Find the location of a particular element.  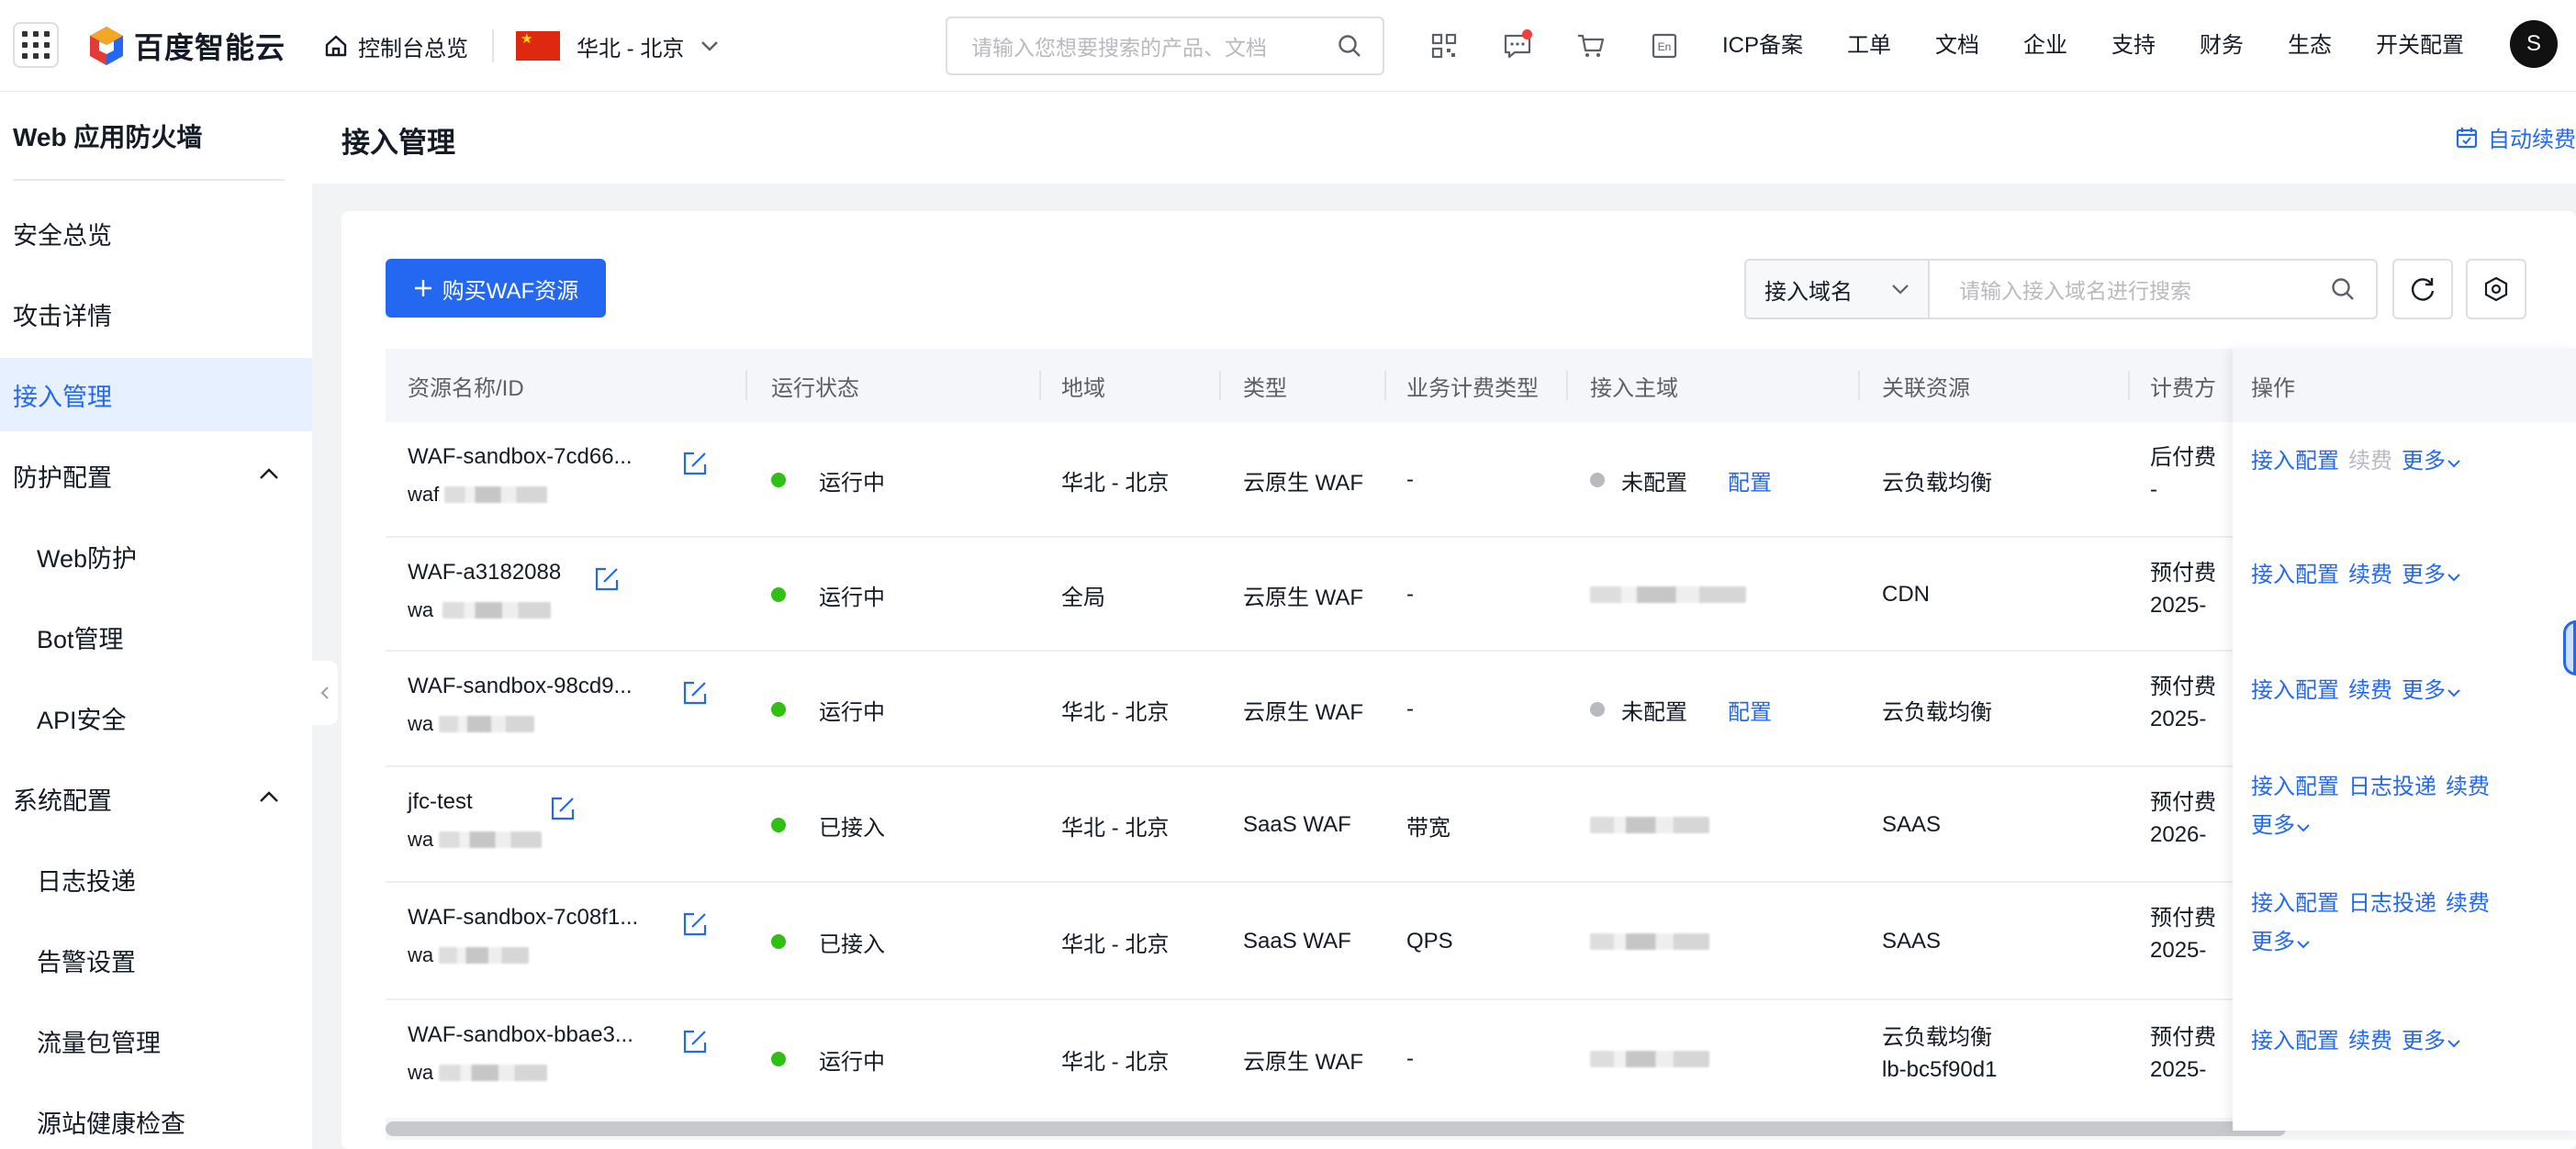

resource-name: jfc-test is located at coordinates (440, 801).